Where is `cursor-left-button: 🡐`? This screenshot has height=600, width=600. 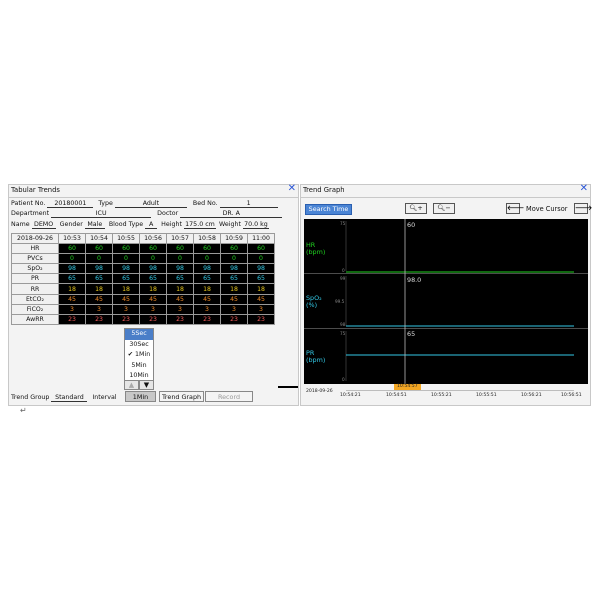
cursor-left-button: 🡐 is located at coordinates (515, 208).